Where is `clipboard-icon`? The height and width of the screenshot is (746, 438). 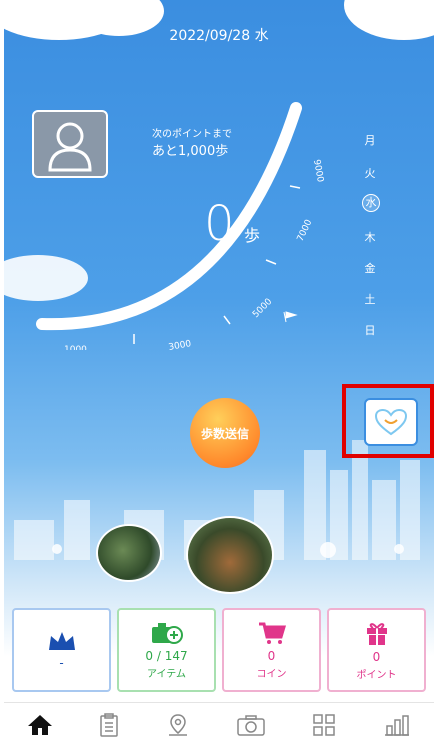
clipboard-icon is located at coordinates (109, 725).